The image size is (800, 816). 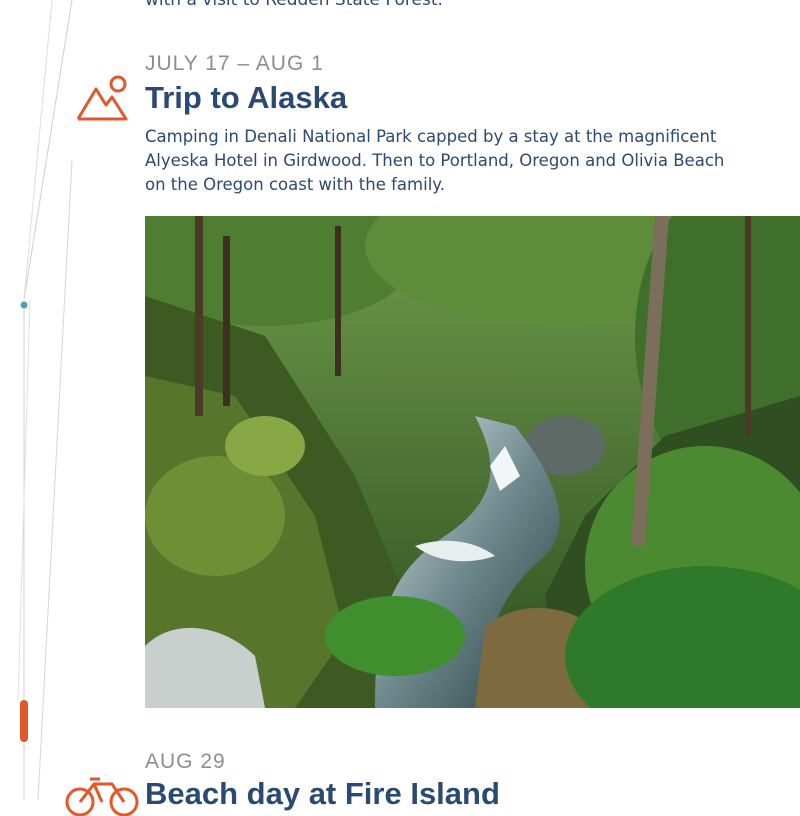 I want to click on timeline-dot, so click(x=24, y=305).